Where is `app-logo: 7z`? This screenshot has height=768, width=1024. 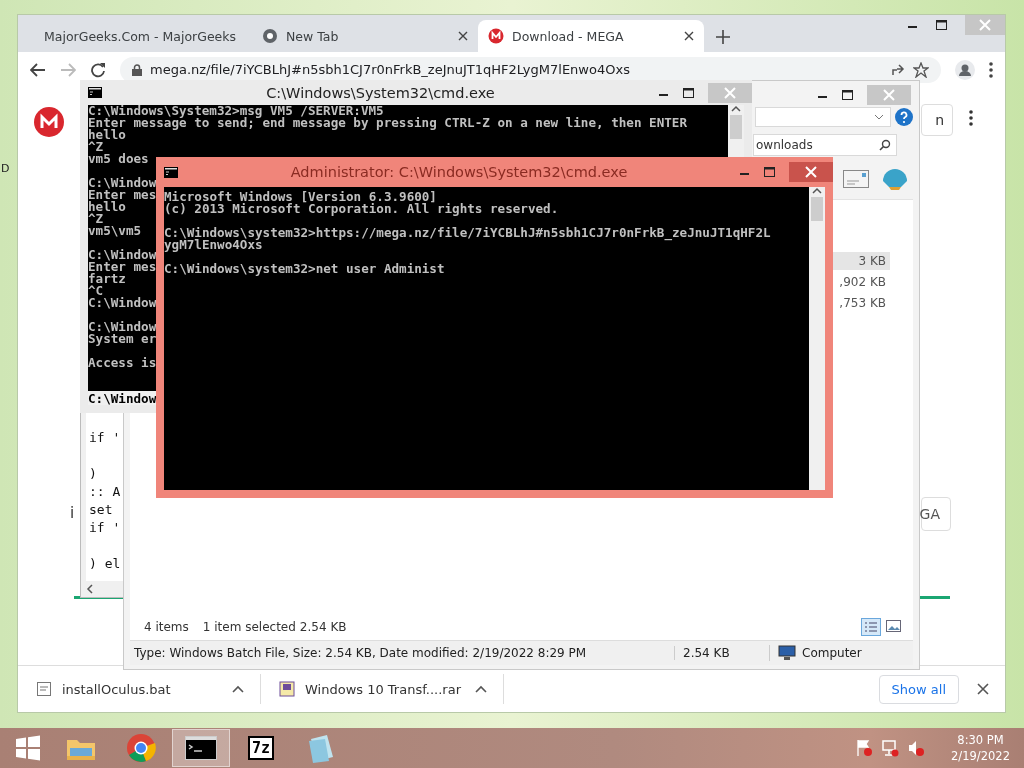 app-logo: 7z is located at coordinates (261, 748).